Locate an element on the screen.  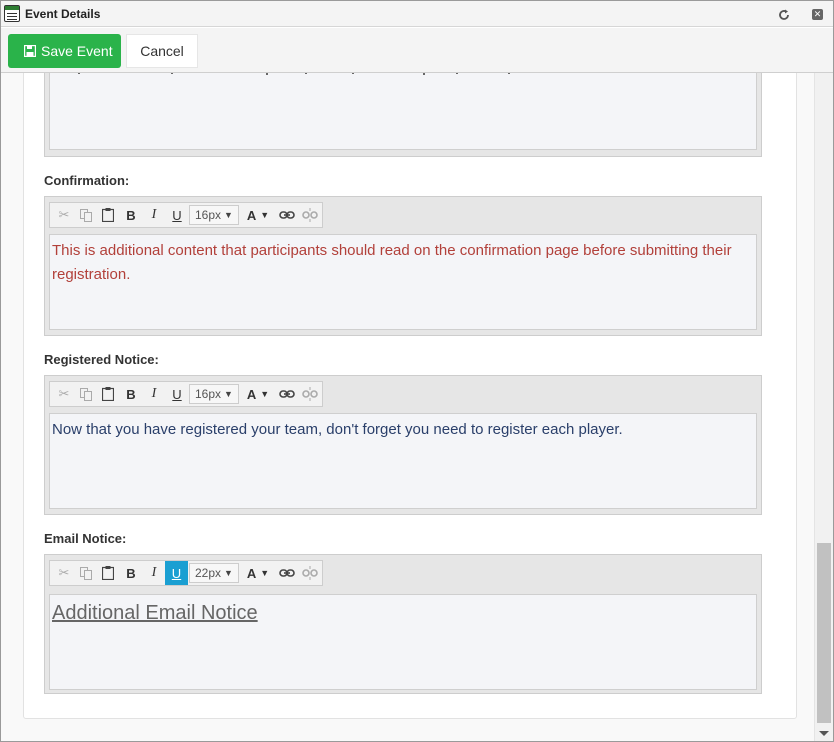
font-size-select: 22px ▼ is located at coordinates (214, 573).